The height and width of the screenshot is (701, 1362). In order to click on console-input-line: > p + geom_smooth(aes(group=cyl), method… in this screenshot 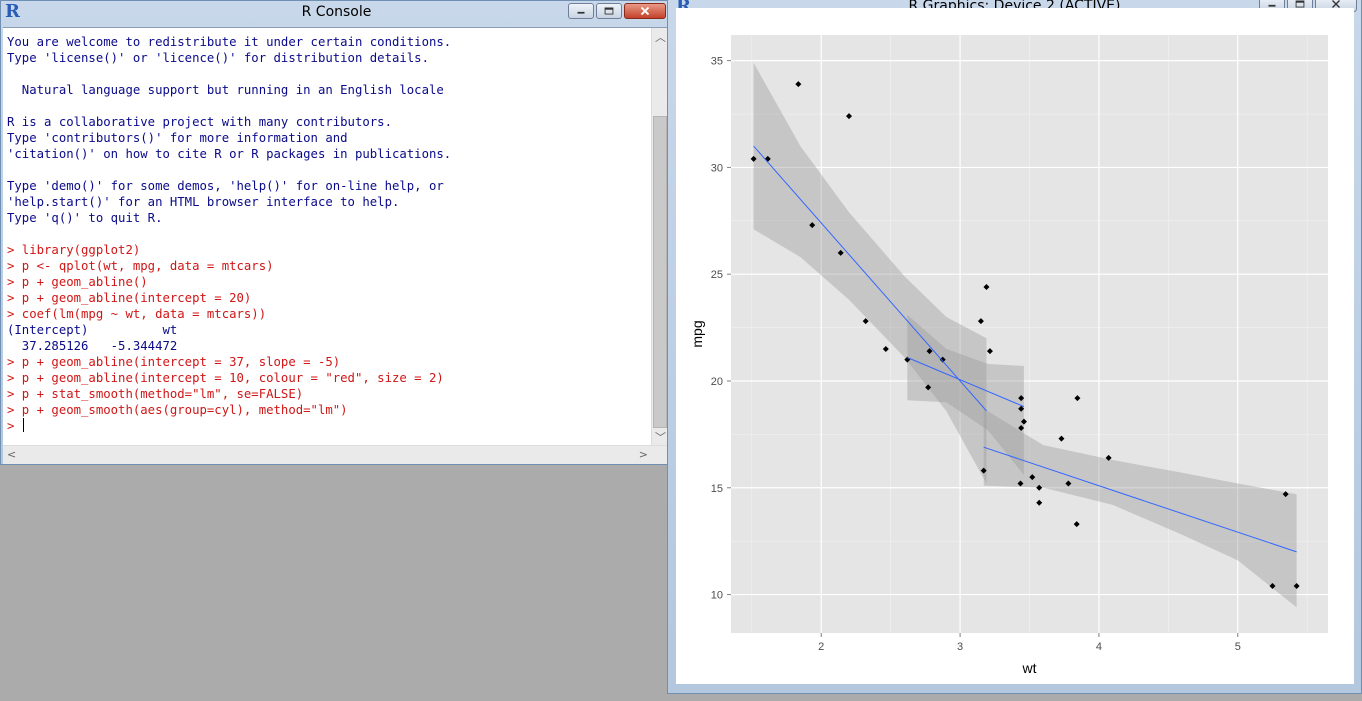, I will do `click(177, 410)`.